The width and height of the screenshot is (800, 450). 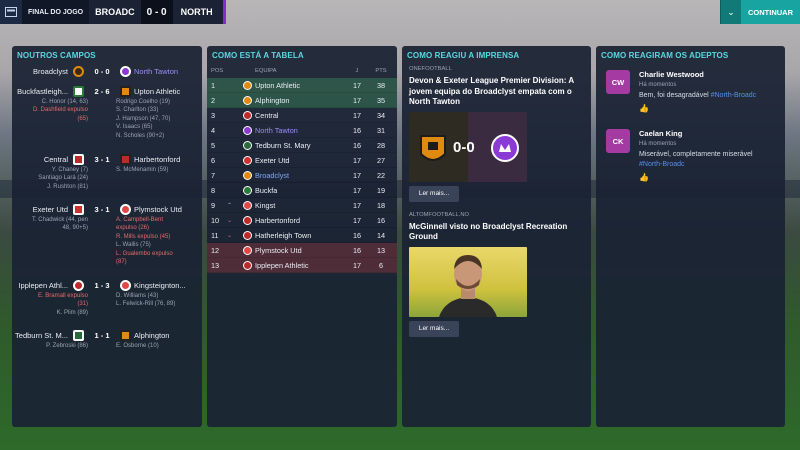 What do you see at coordinates (381, 115) in the screenshot?
I see `table-points: 34` at bounding box center [381, 115].